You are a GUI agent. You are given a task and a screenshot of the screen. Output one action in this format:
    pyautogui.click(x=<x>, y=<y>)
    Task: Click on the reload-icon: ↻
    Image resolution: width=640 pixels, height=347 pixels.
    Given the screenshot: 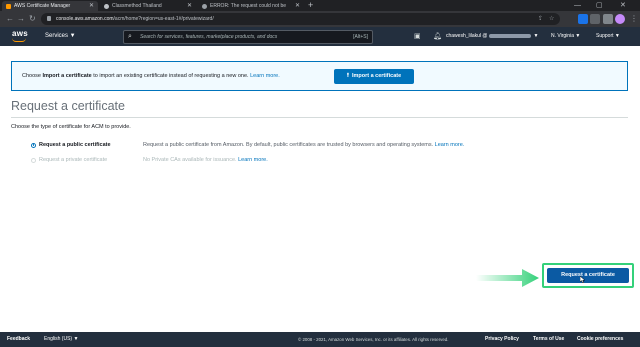 What is the action you would take?
    pyautogui.click(x=32, y=19)
    